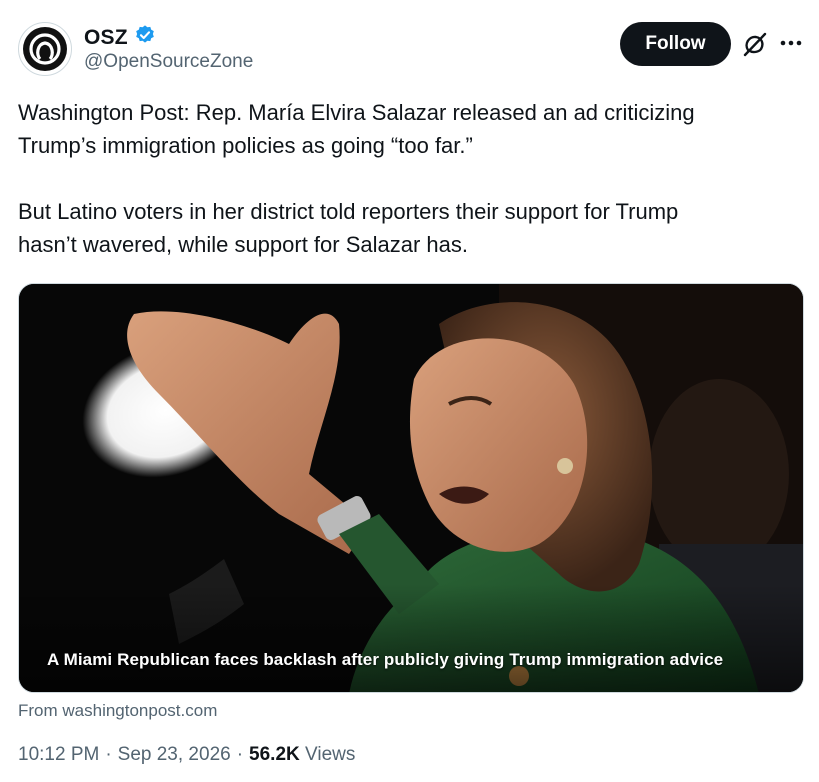 This screenshot has width=819, height=782. I want to click on tweet-date: Sep 23, 2026, so click(174, 755).